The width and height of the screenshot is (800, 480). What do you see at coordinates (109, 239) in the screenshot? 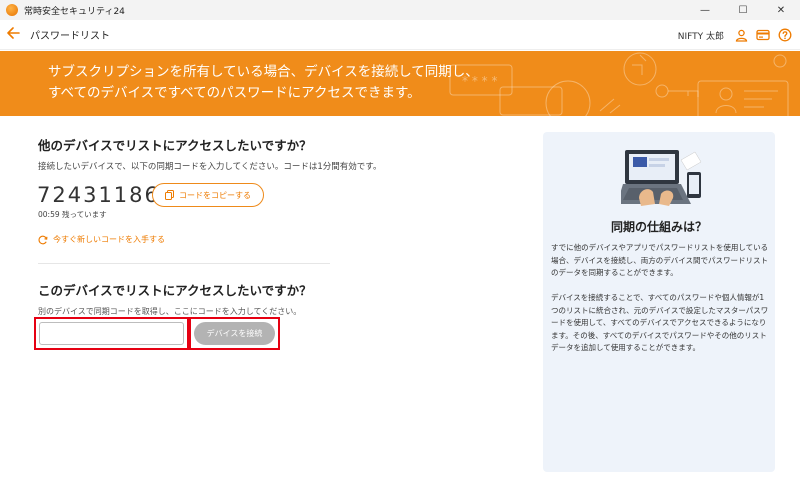
I see `get-new-code-label: 今すぐ新しいコードを入手する` at bounding box center [109, 239].